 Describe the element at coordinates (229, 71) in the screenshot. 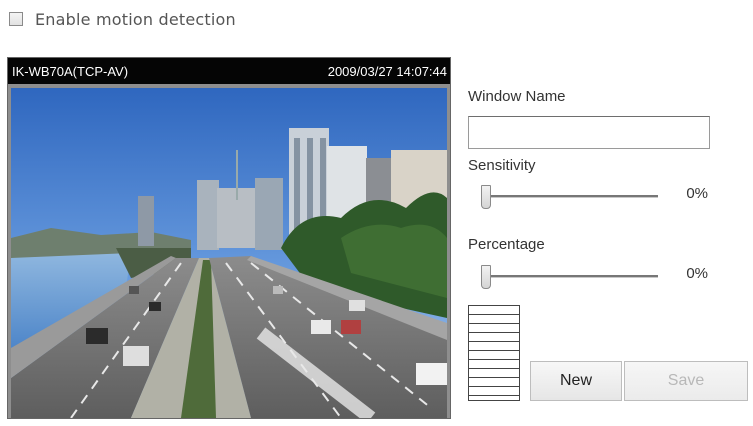

I see `camera-header: IK-WB70A(TCP-AV) 2009/03/27 14:07:44` at that location.